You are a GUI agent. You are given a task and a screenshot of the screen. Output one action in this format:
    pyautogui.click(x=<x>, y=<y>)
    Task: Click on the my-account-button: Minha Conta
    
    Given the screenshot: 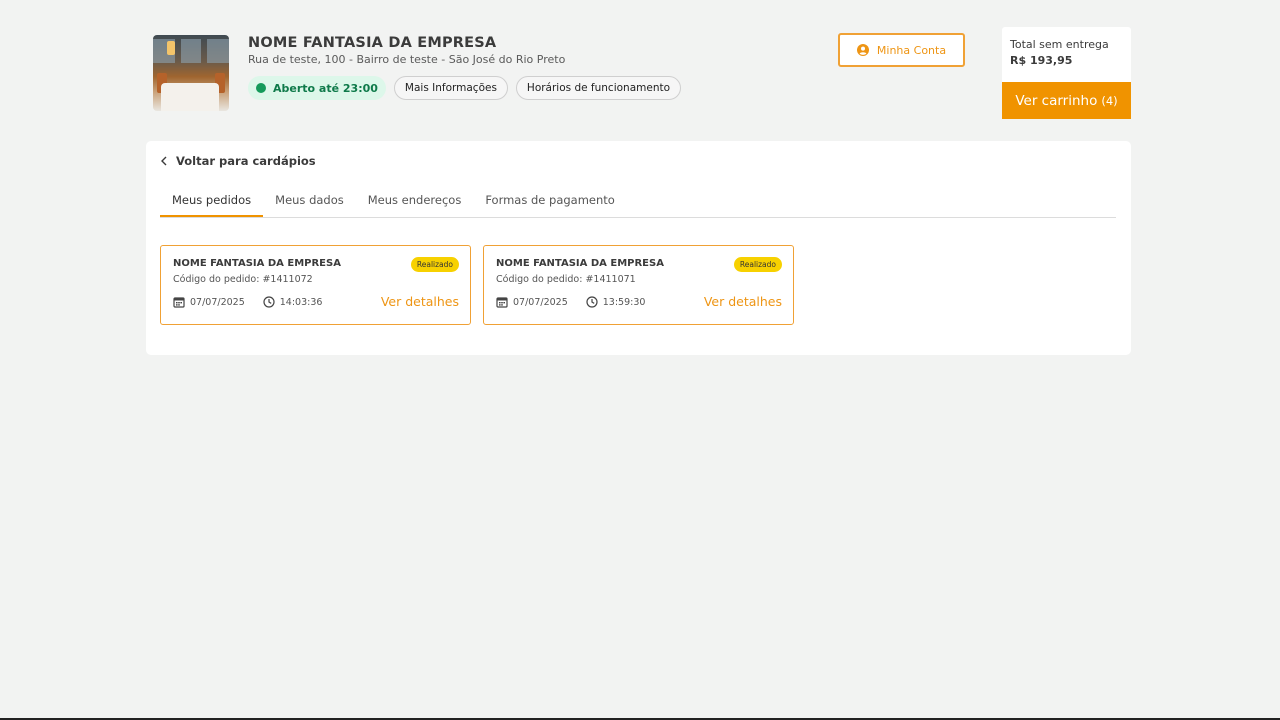 What is the action you would take?
    pyautogui.click(x=901, y=50)
    